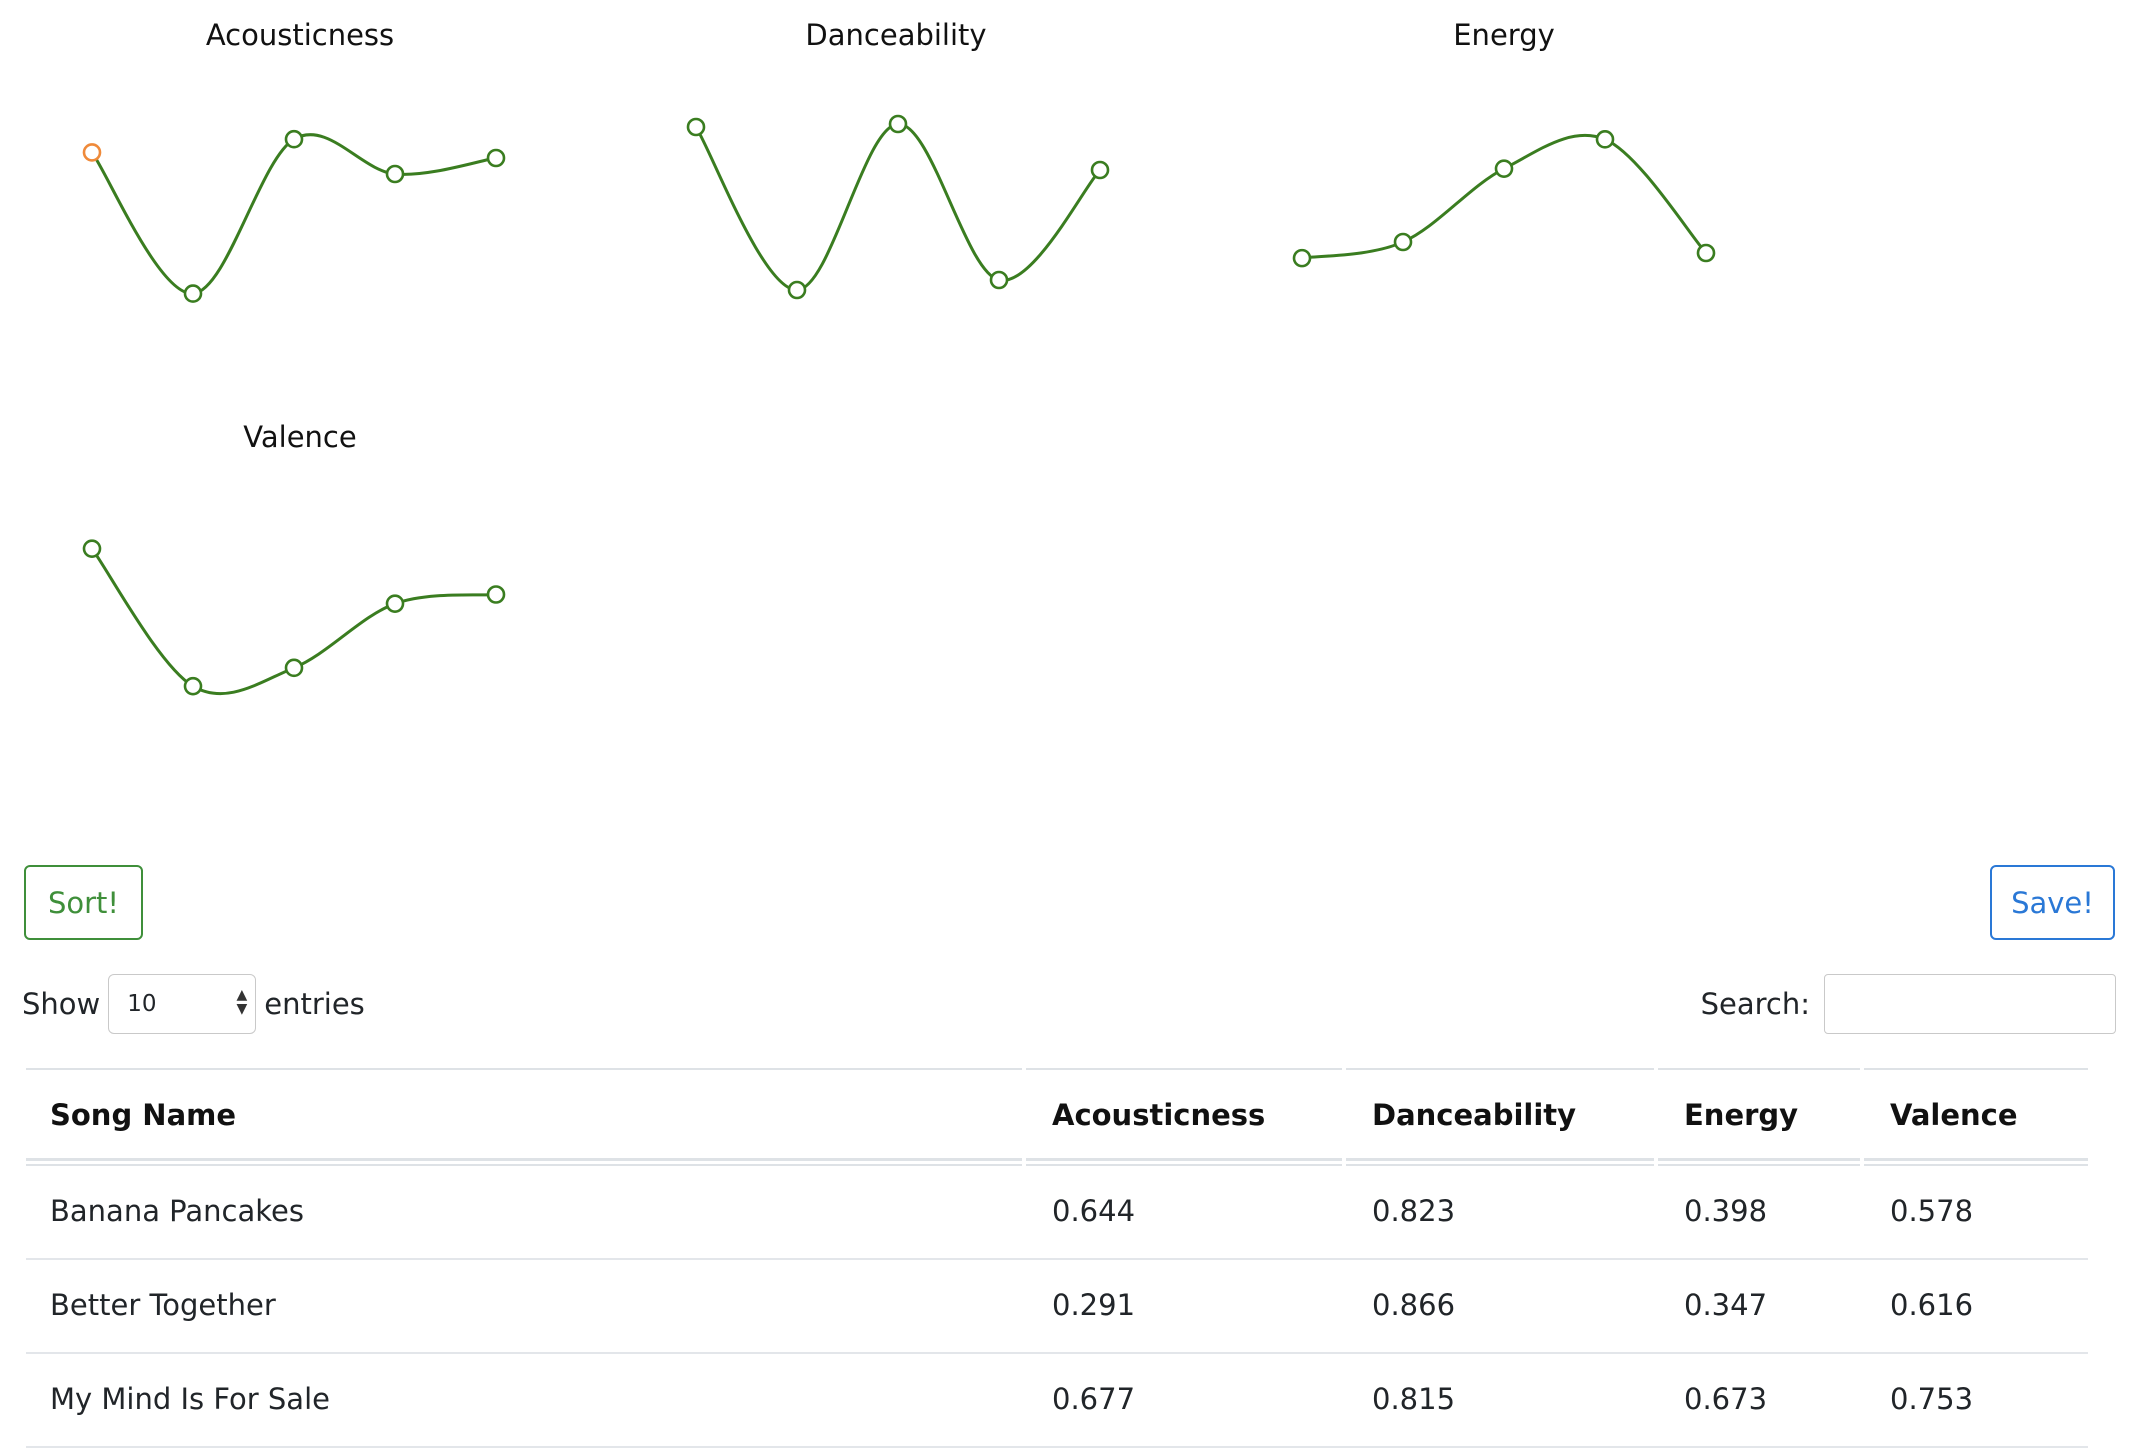  I want to click on danceability-chart-svg, so click(898, 207).